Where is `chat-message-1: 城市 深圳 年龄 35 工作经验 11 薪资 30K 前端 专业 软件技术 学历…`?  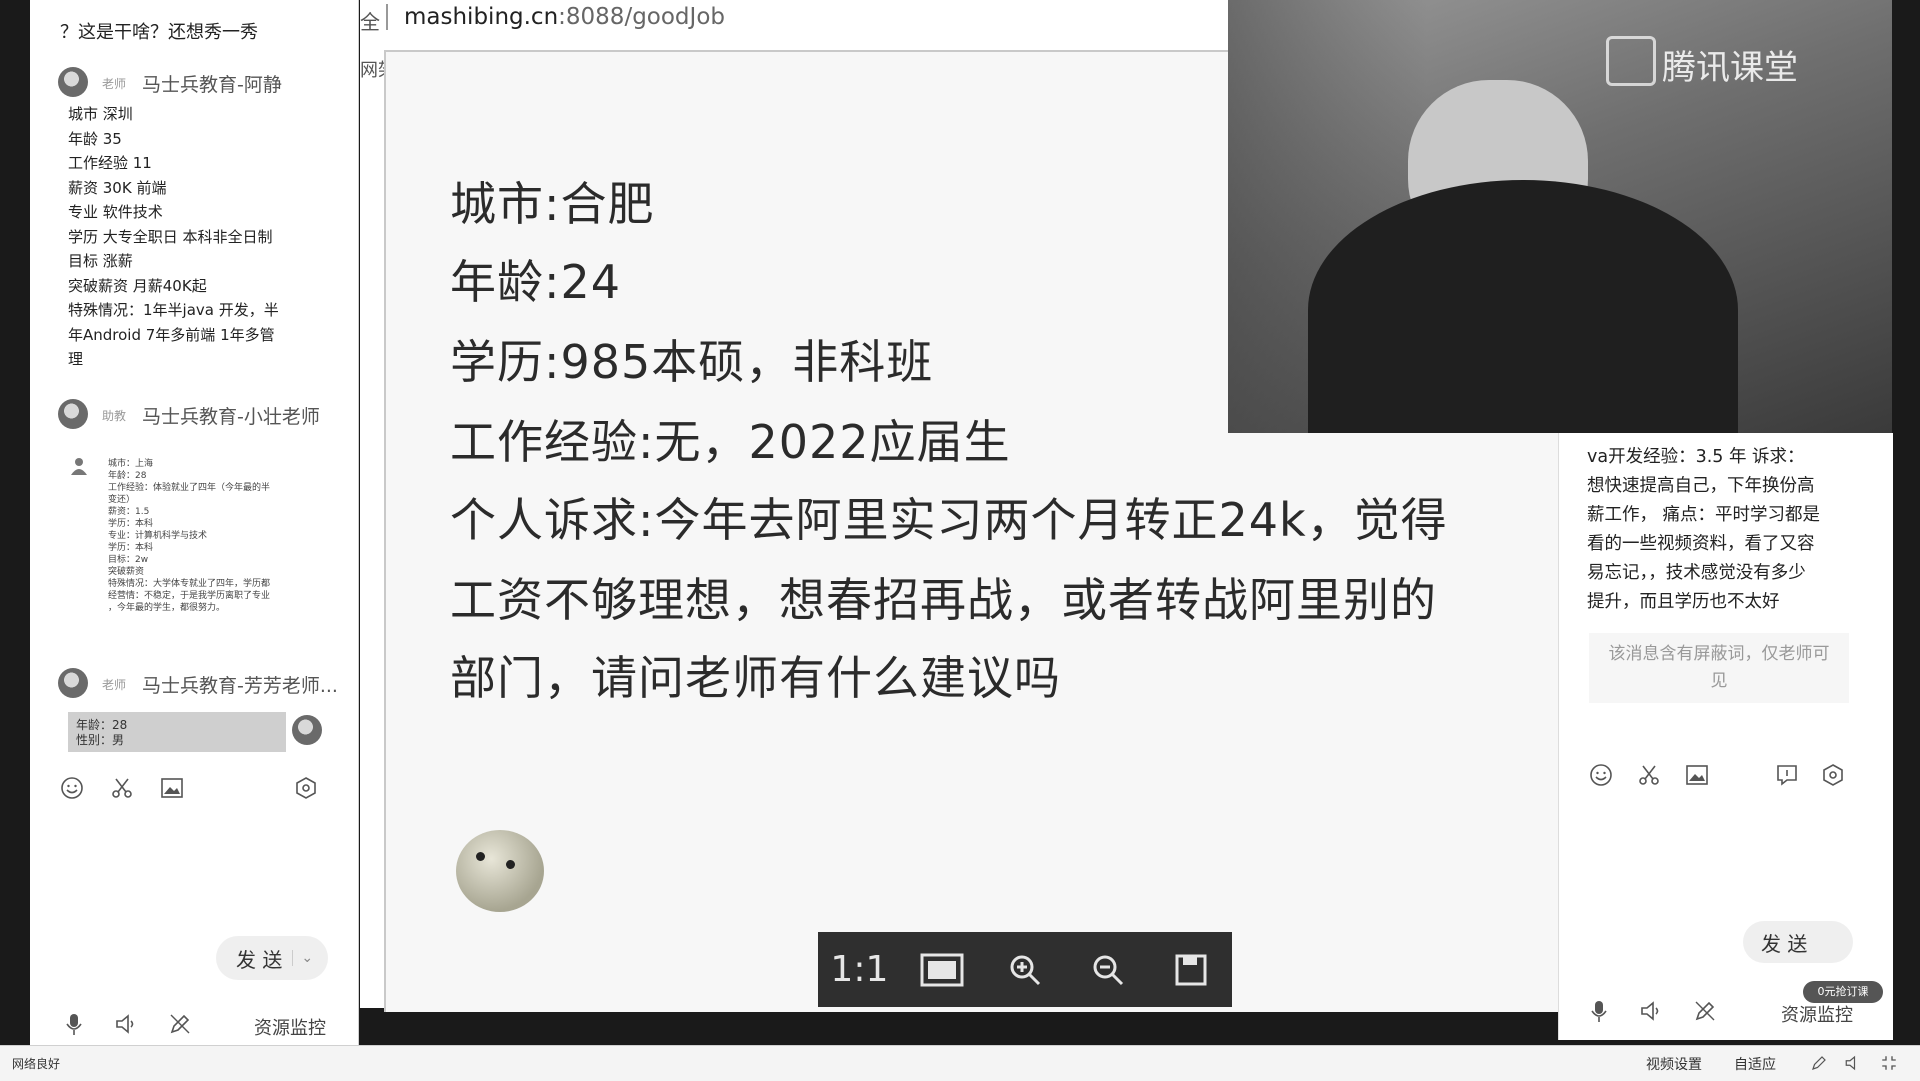 chat-message-1: 城市 深圳 年龄 35 工作经验 11 薪资 30K 前端 专业 软件技术 学历… is located at coordinates (198, 237).